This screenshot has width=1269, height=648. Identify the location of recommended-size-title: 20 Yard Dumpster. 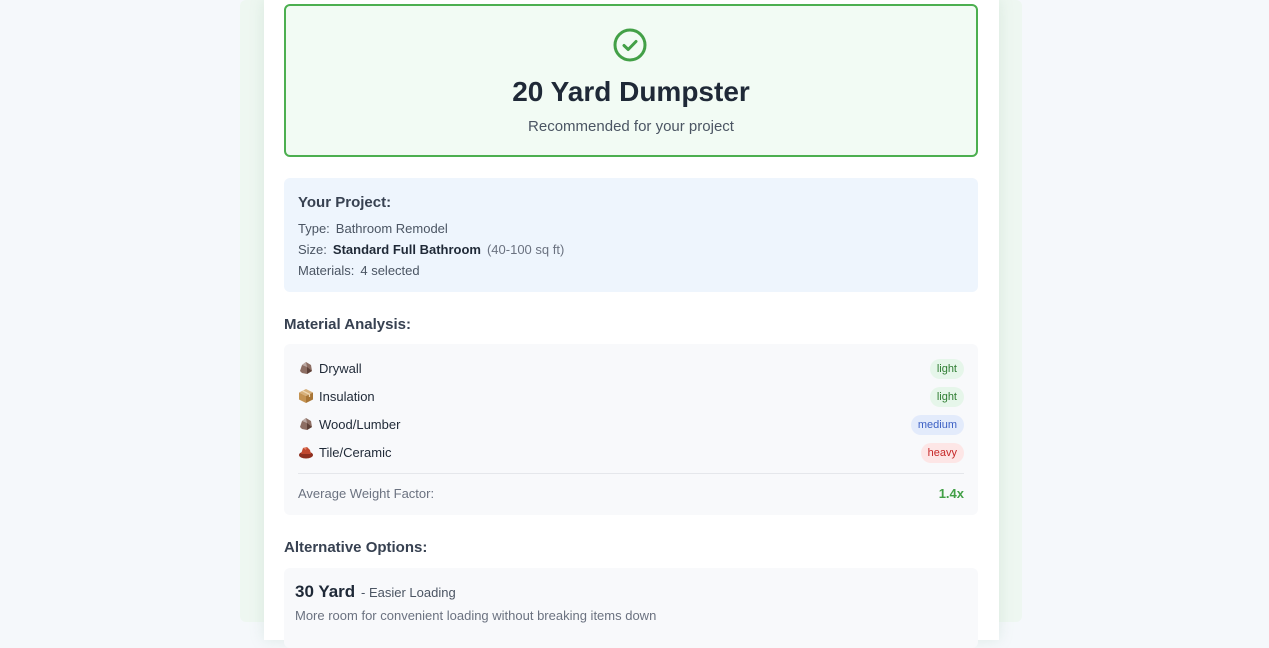
(631, 91).